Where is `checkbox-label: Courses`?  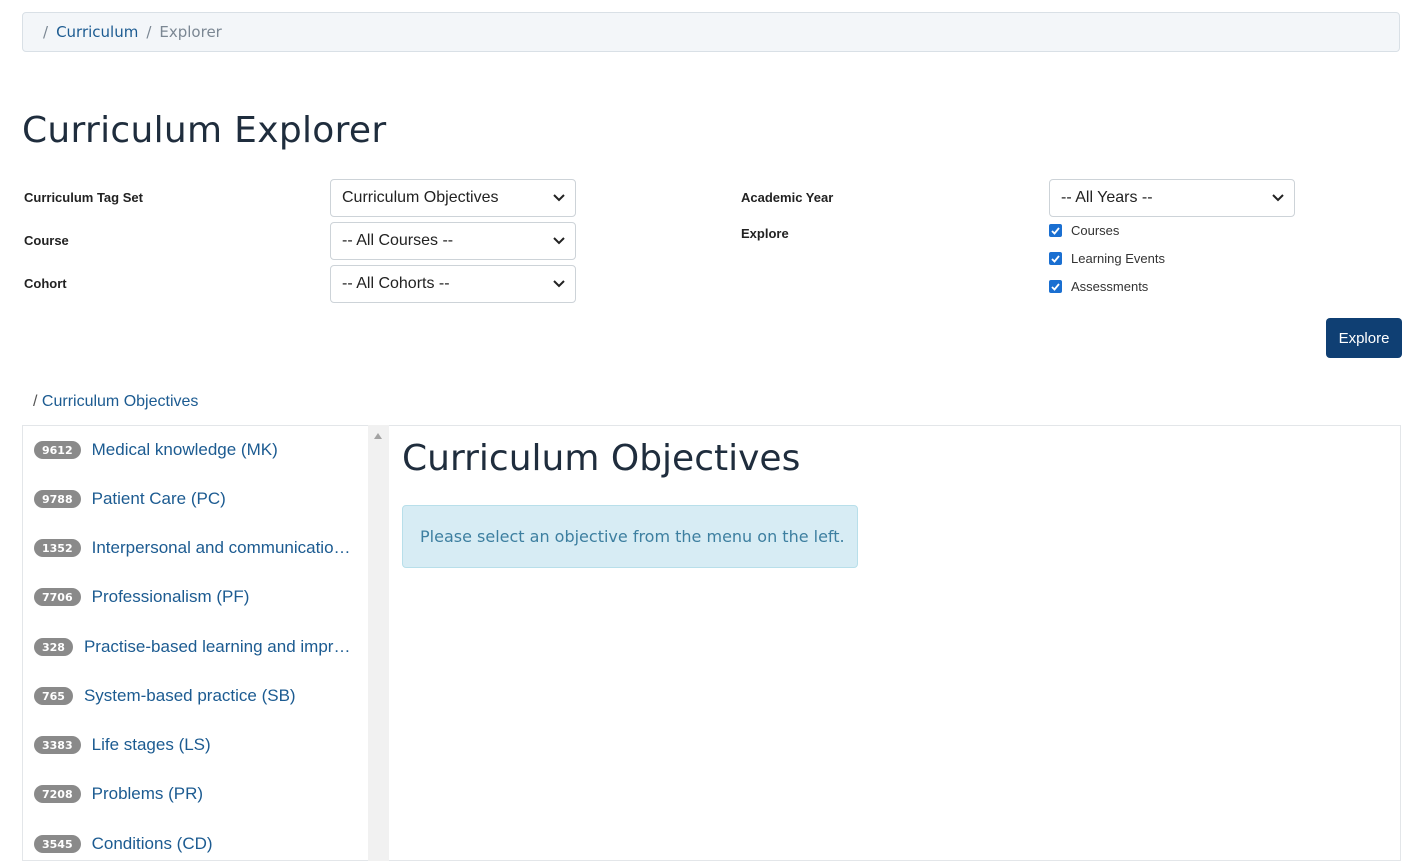 checkbox-label: Courses is located at coordinates (1095, 230).